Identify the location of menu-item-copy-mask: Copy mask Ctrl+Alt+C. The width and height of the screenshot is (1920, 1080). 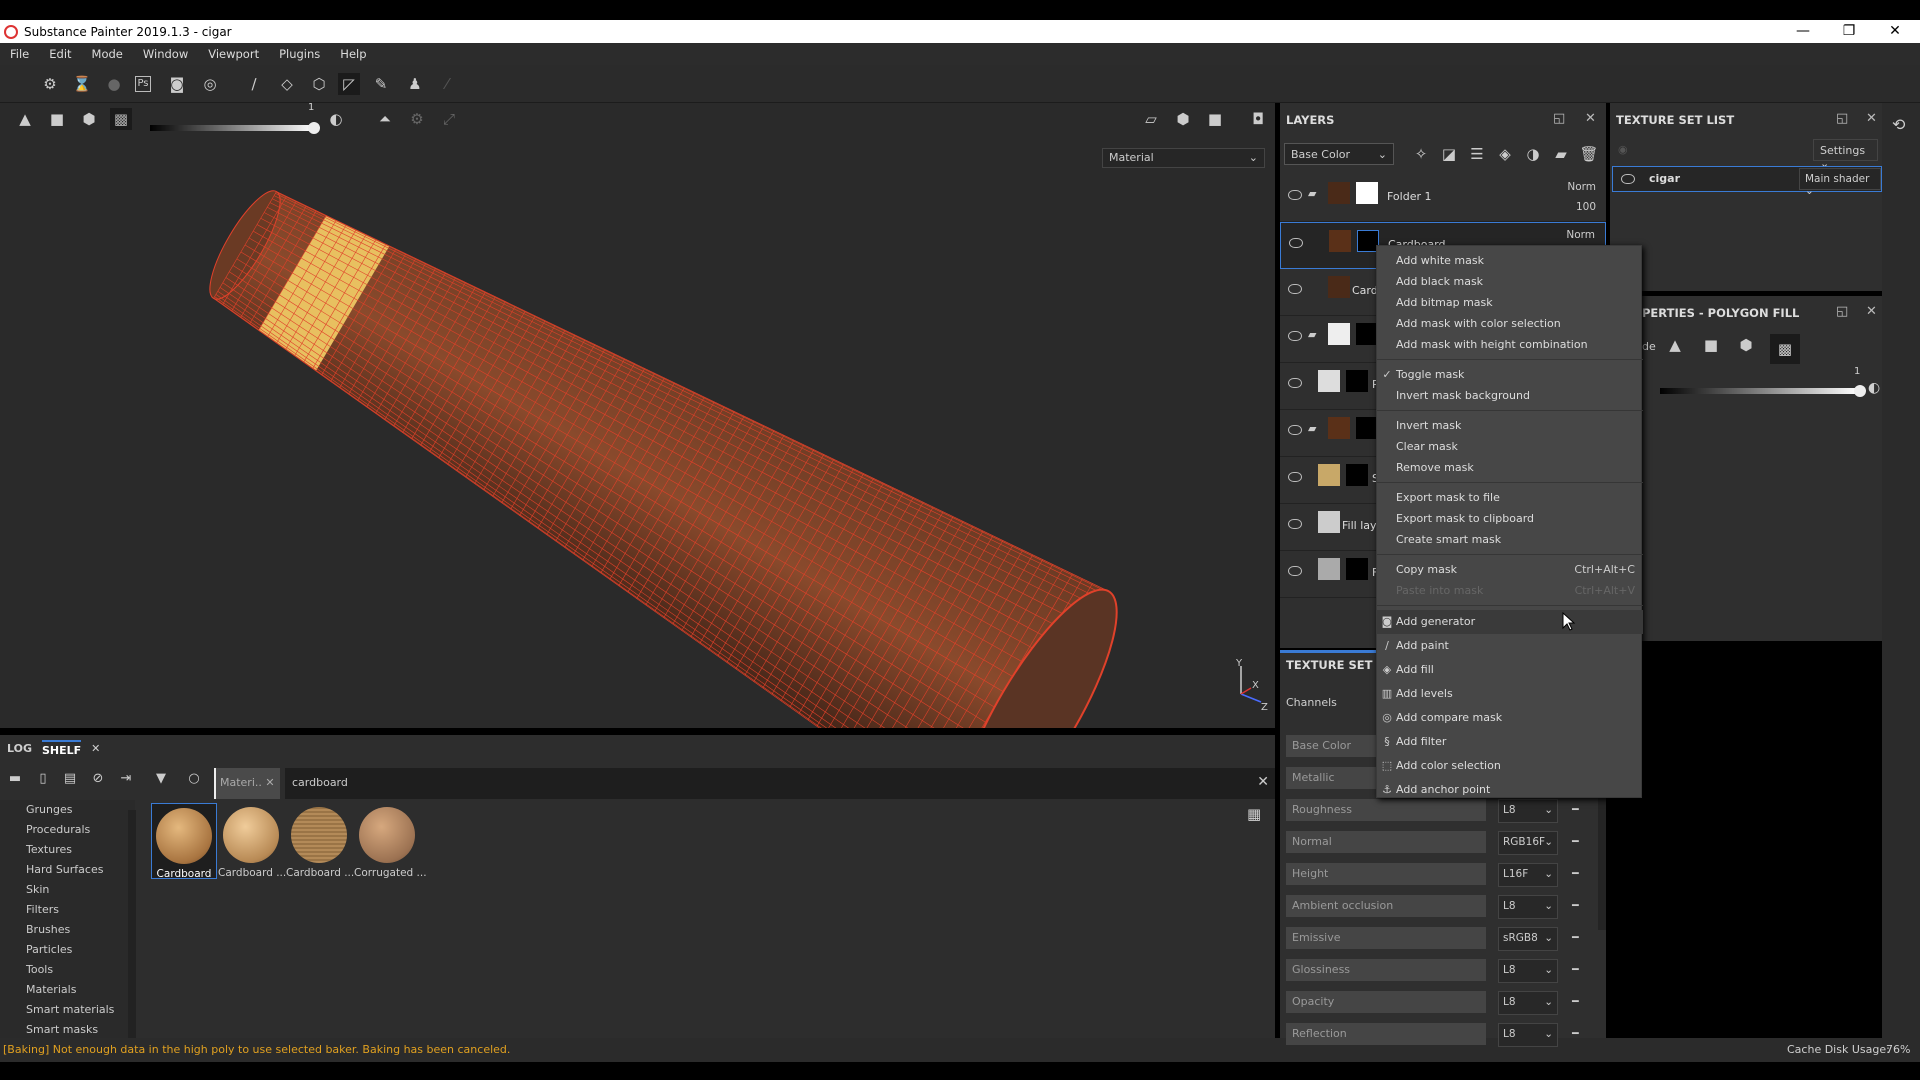
(1510, 569).